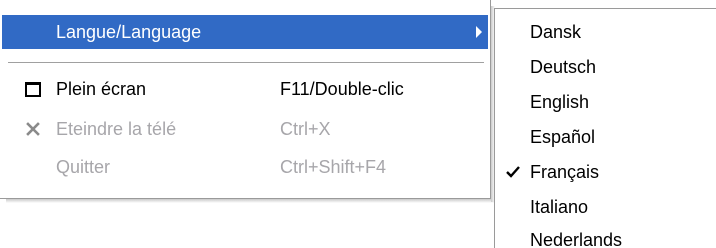  What do you see at coordinates (565, 171) in the screenshot?
I see `language-option-label: Français` at bounding box center [565, 171].